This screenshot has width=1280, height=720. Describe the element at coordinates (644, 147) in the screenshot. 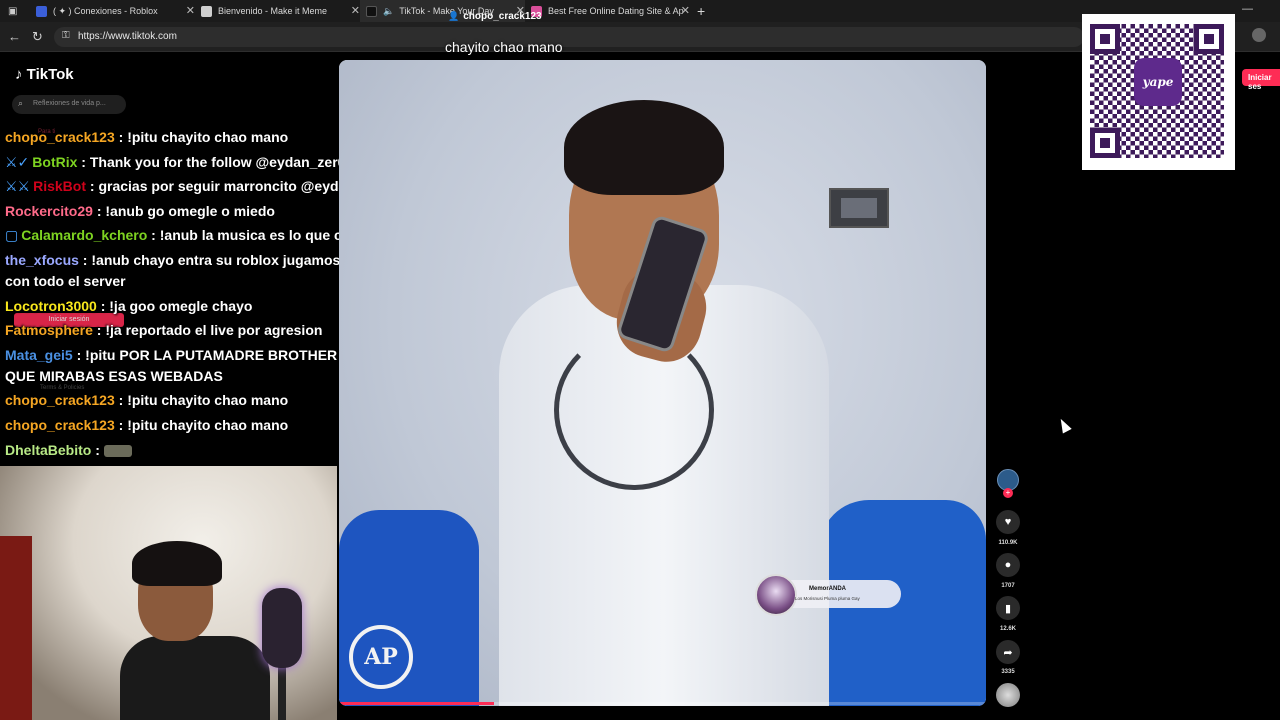

I see `doctor-hair` at that location.